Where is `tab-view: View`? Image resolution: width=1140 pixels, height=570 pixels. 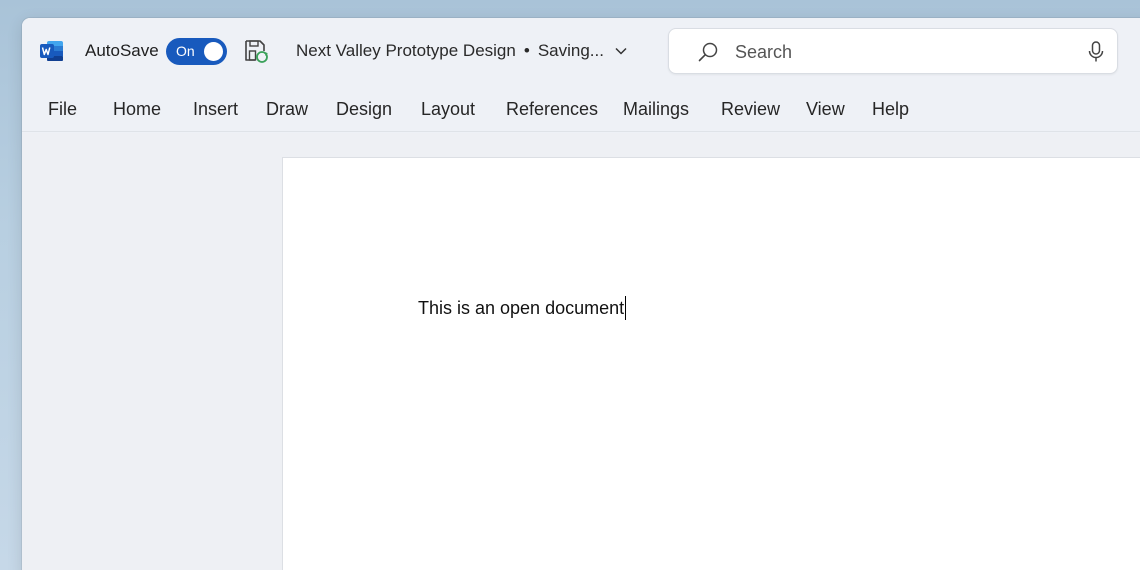
tab-view: View is located at coordinates (825, 109).